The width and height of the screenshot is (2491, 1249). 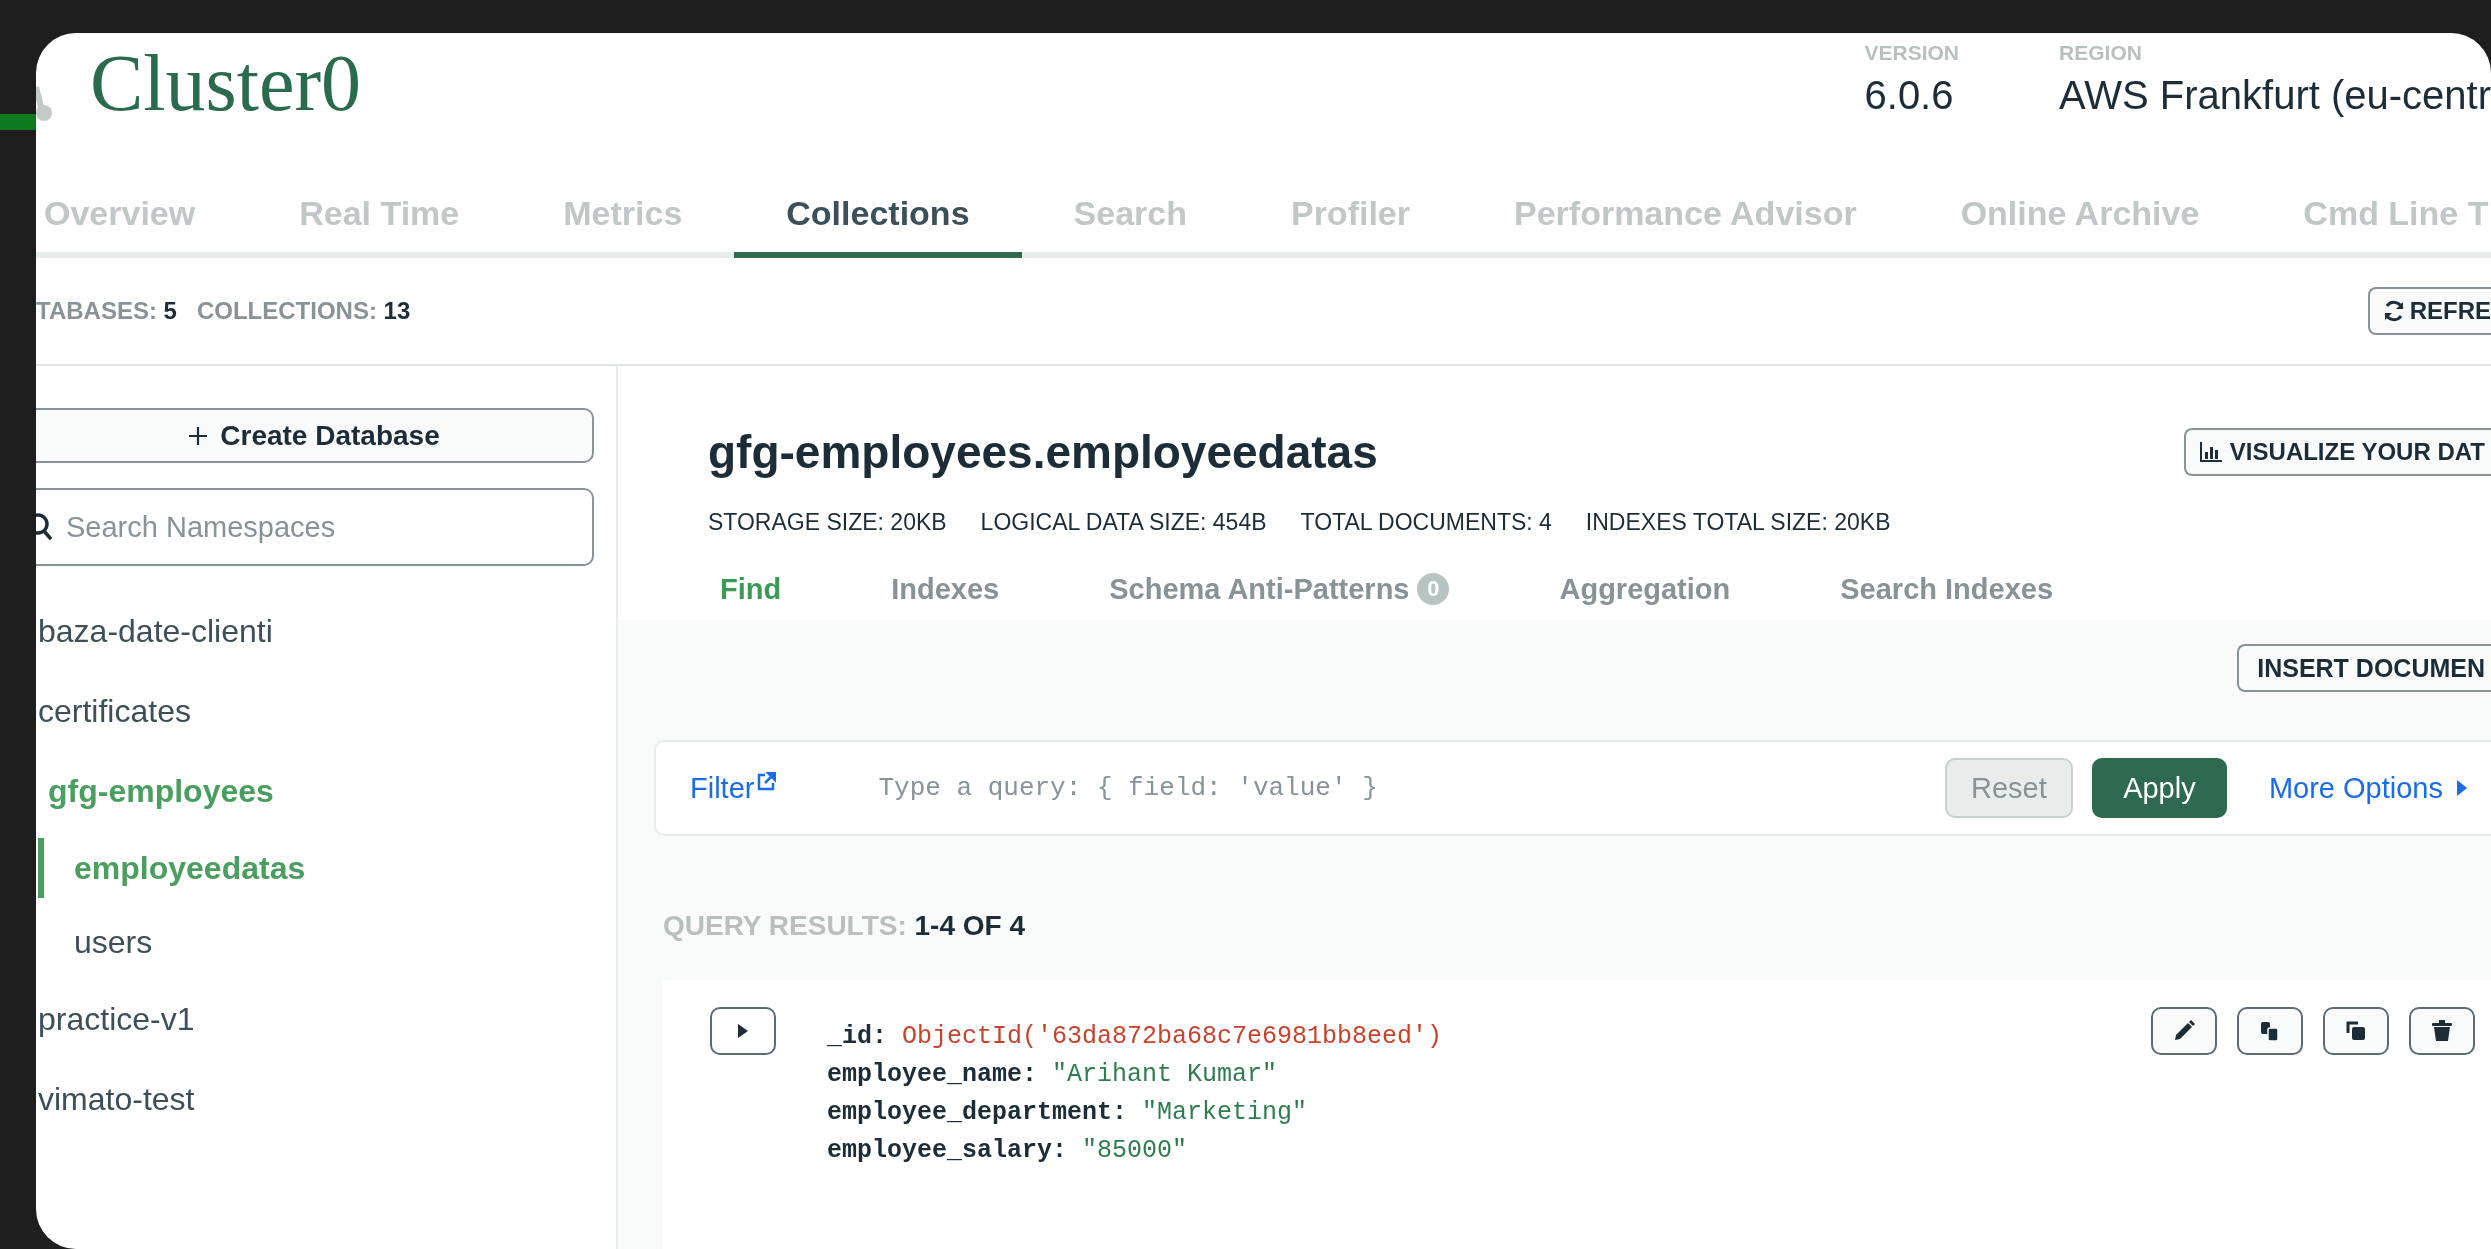 I want to click on nav-tab: Real Time, so click(x=379, y=216).